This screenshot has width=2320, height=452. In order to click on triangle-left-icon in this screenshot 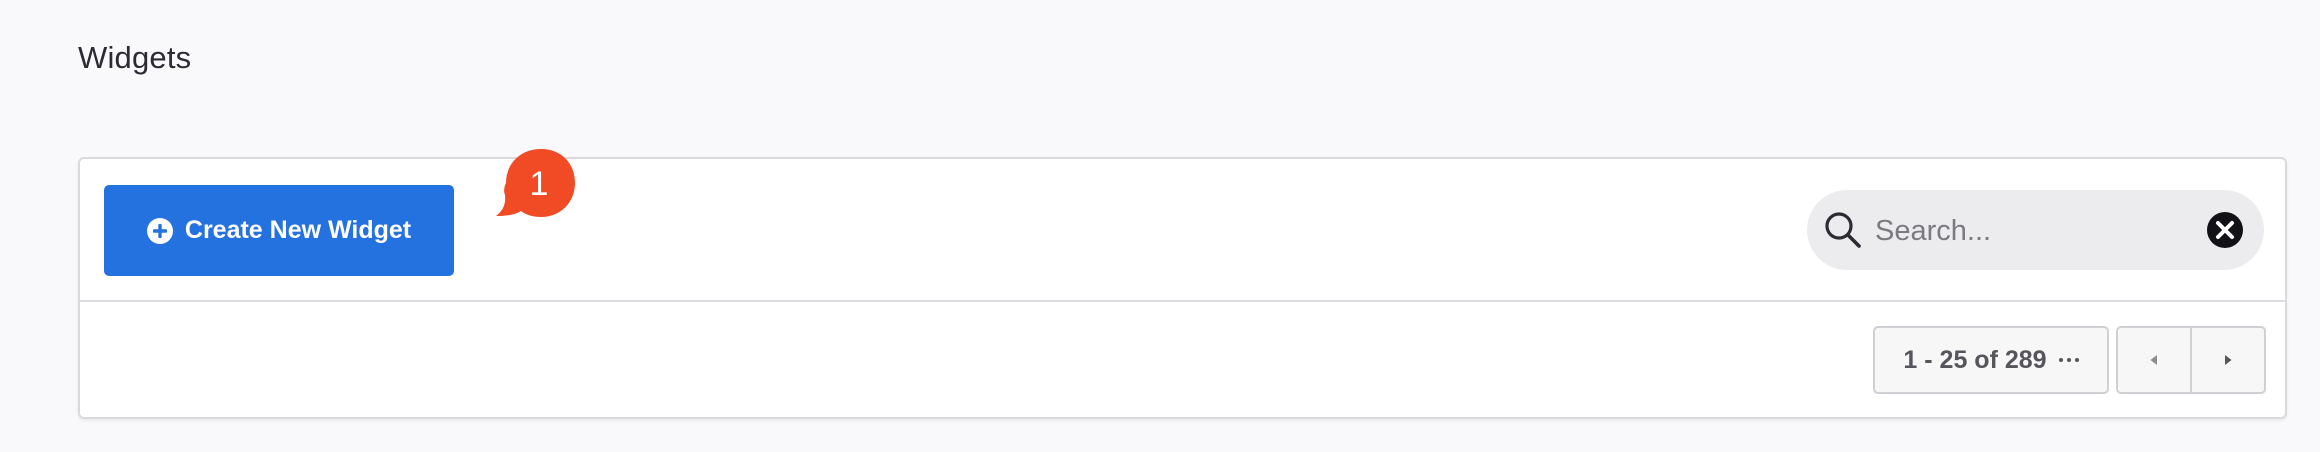, I will do `click(2153, 360)`.